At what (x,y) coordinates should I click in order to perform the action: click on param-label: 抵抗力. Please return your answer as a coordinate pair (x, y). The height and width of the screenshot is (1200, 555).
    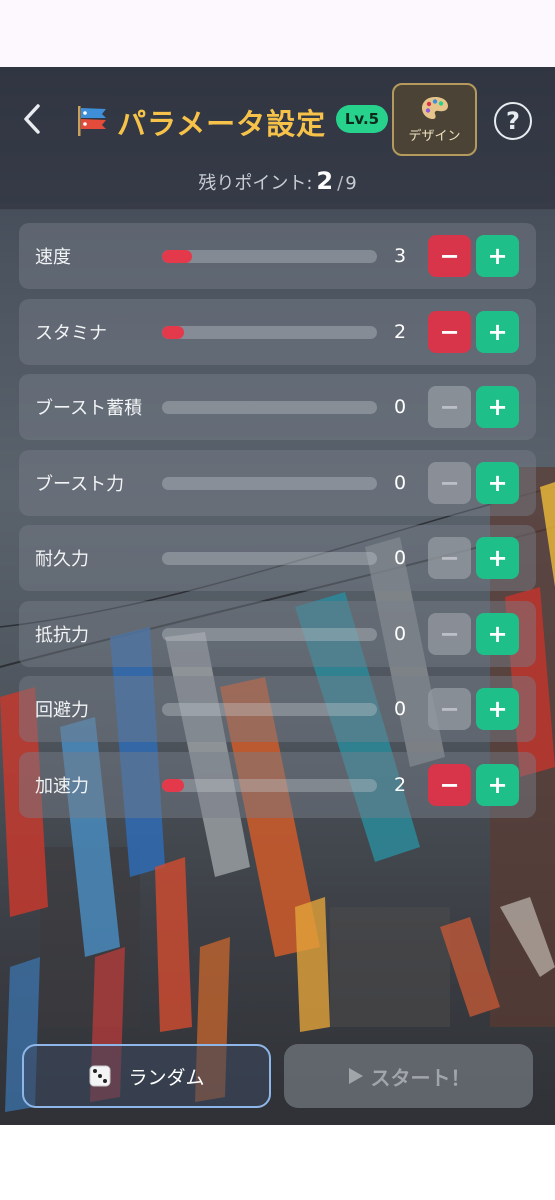
    Looking at the image, I should click on (62, 635).